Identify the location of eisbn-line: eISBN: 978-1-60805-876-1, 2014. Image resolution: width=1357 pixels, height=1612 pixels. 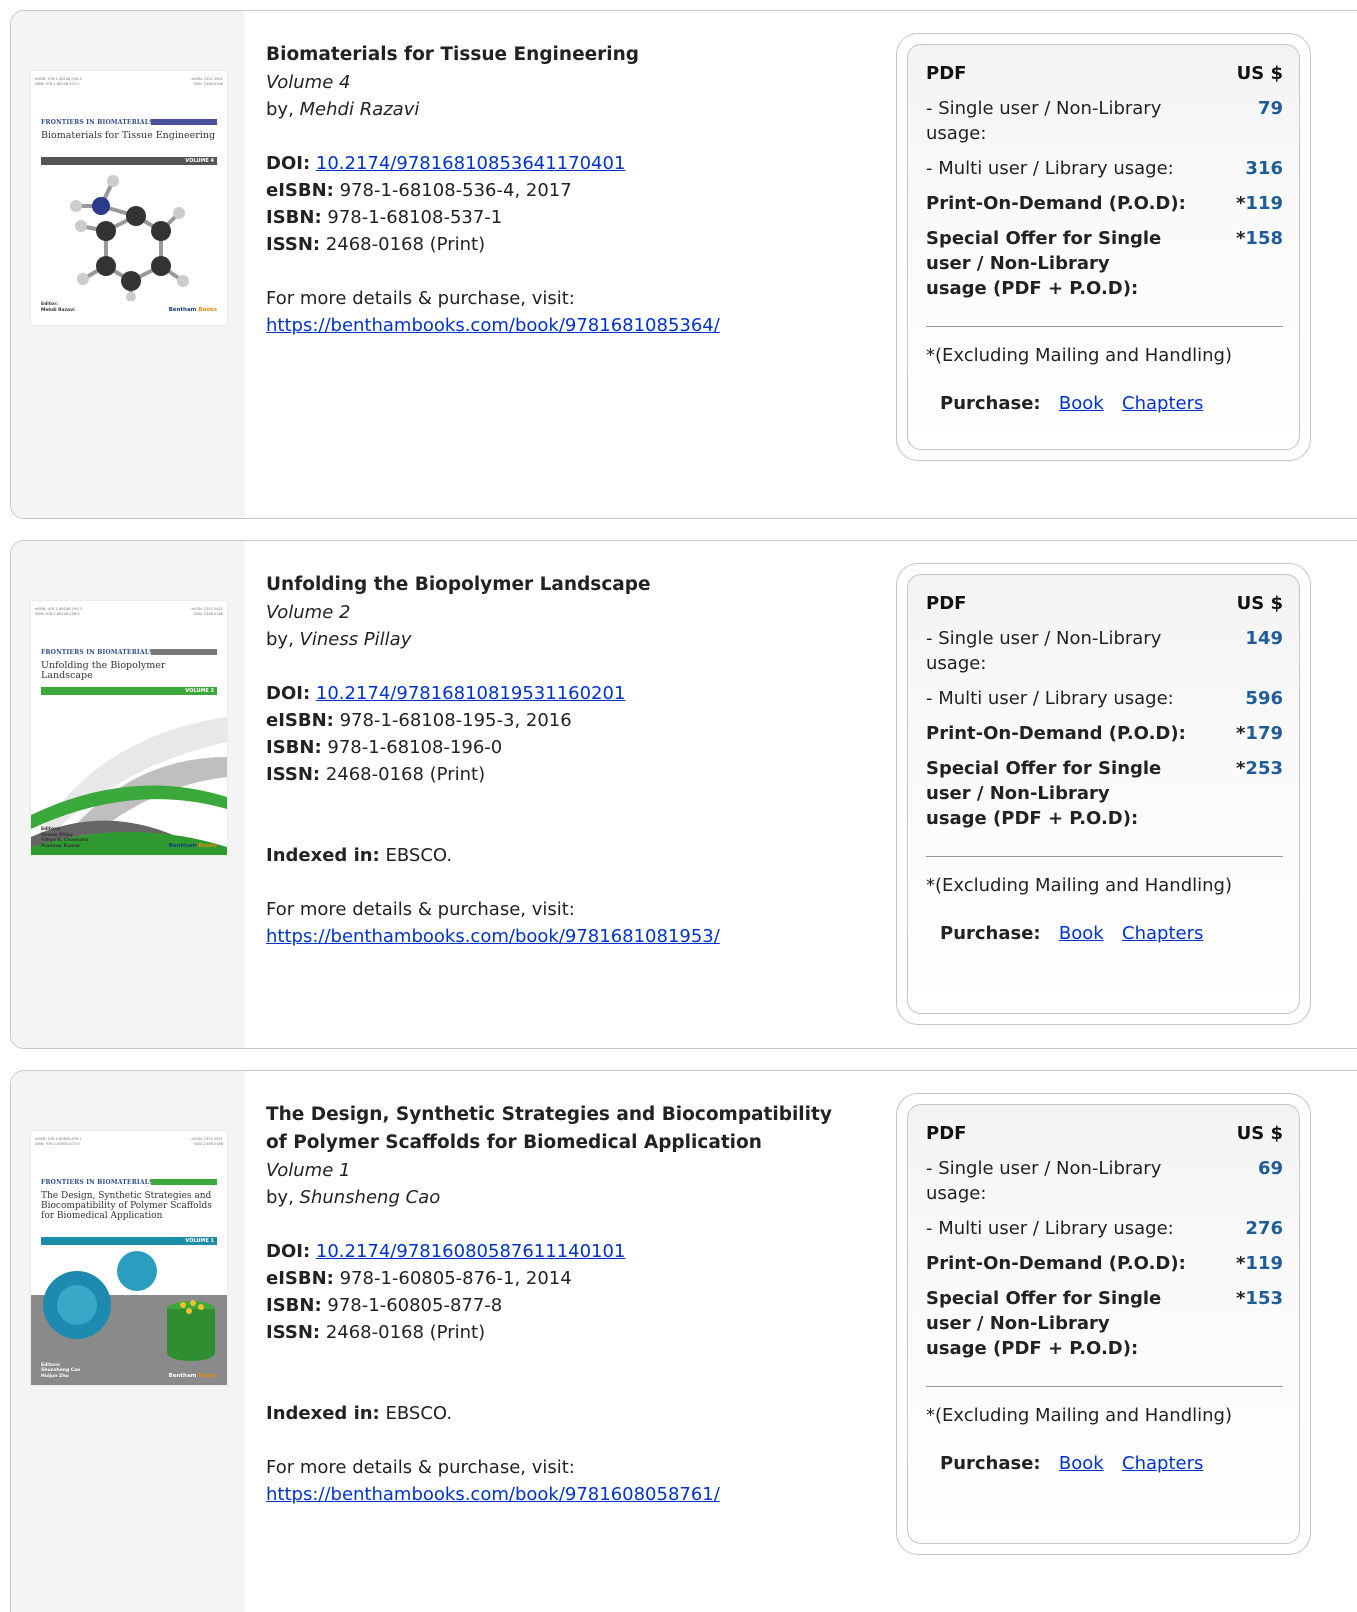
(561, 1278).